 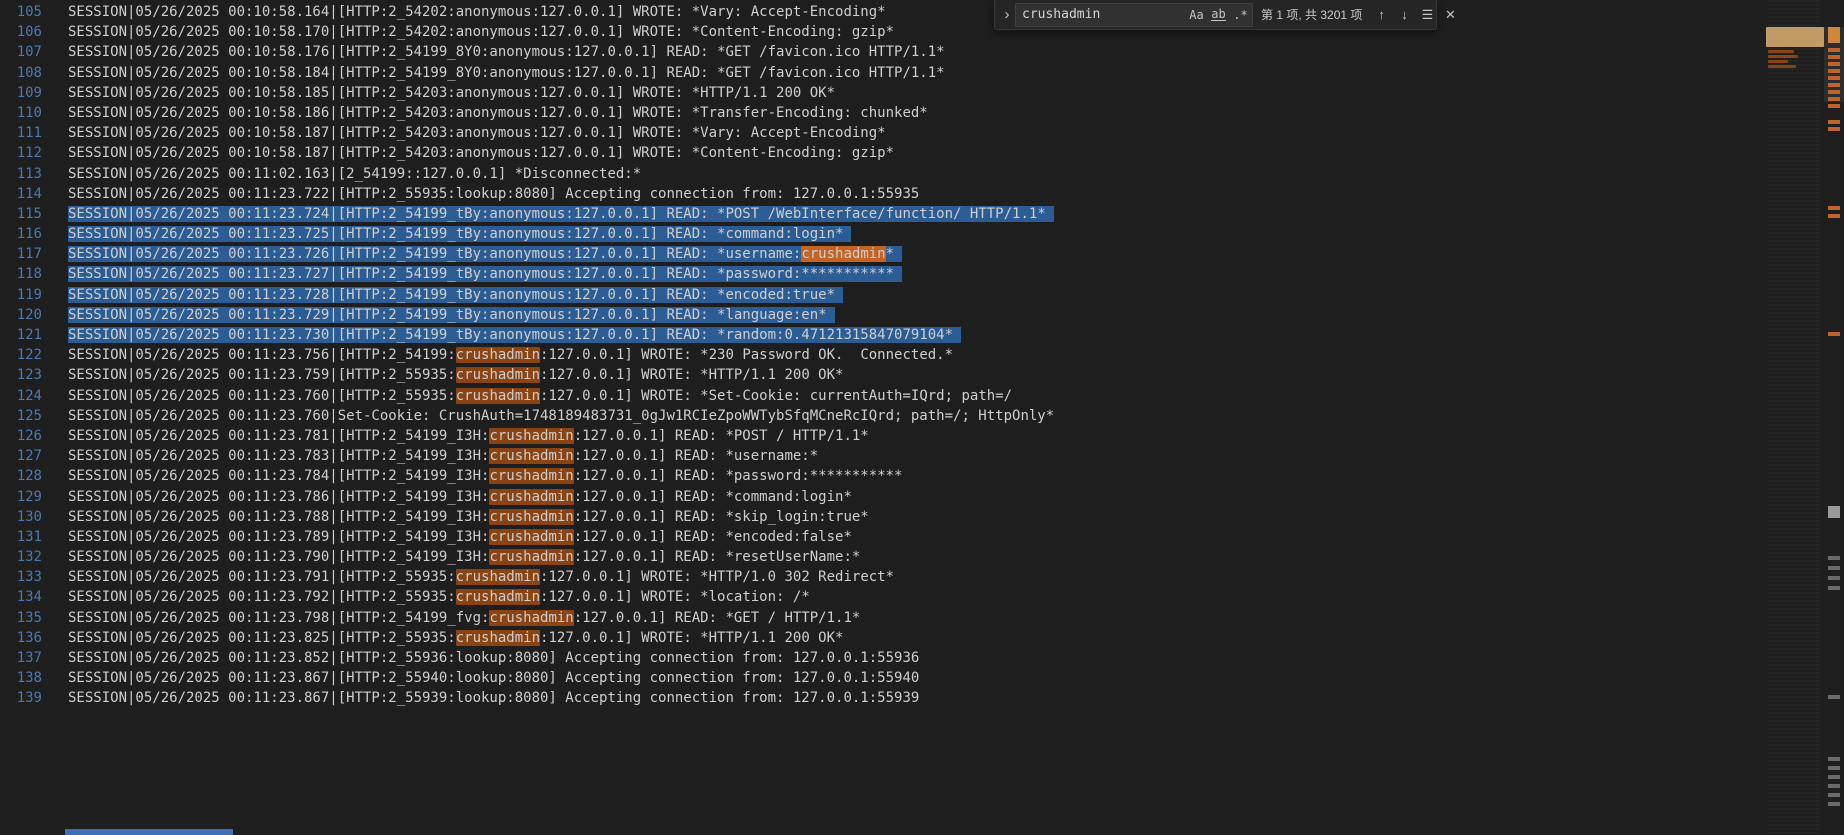 I want to click on line-number: 120, so click(x=34, y=315).